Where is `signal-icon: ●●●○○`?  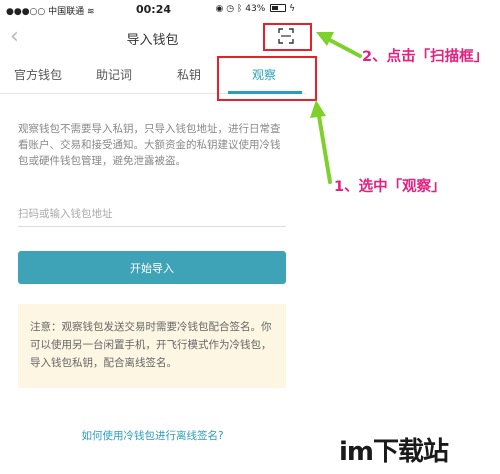 signal-icon: ●●●○○ is located at coordinates (27, 12).